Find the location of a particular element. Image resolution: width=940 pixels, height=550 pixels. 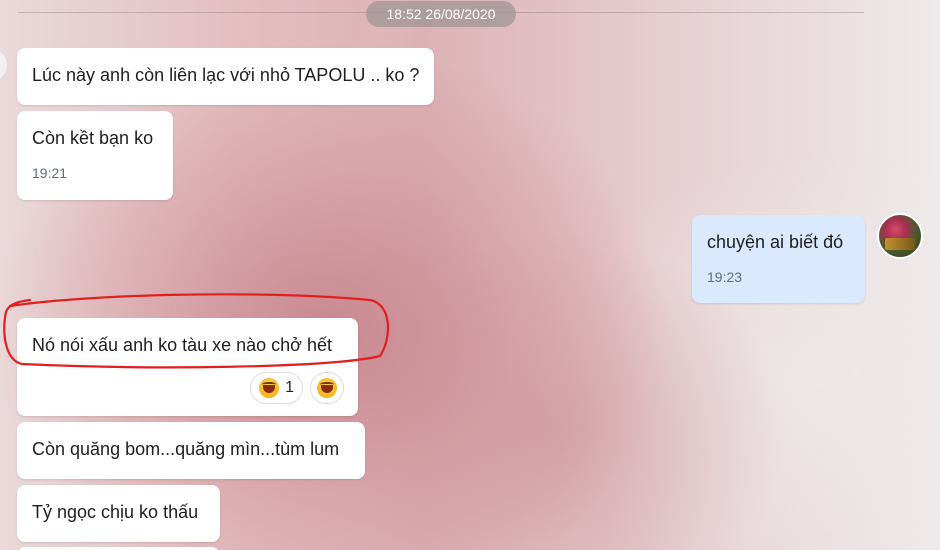

message-text: Còn kềt bạn ko is located at coordinates (93, 138).